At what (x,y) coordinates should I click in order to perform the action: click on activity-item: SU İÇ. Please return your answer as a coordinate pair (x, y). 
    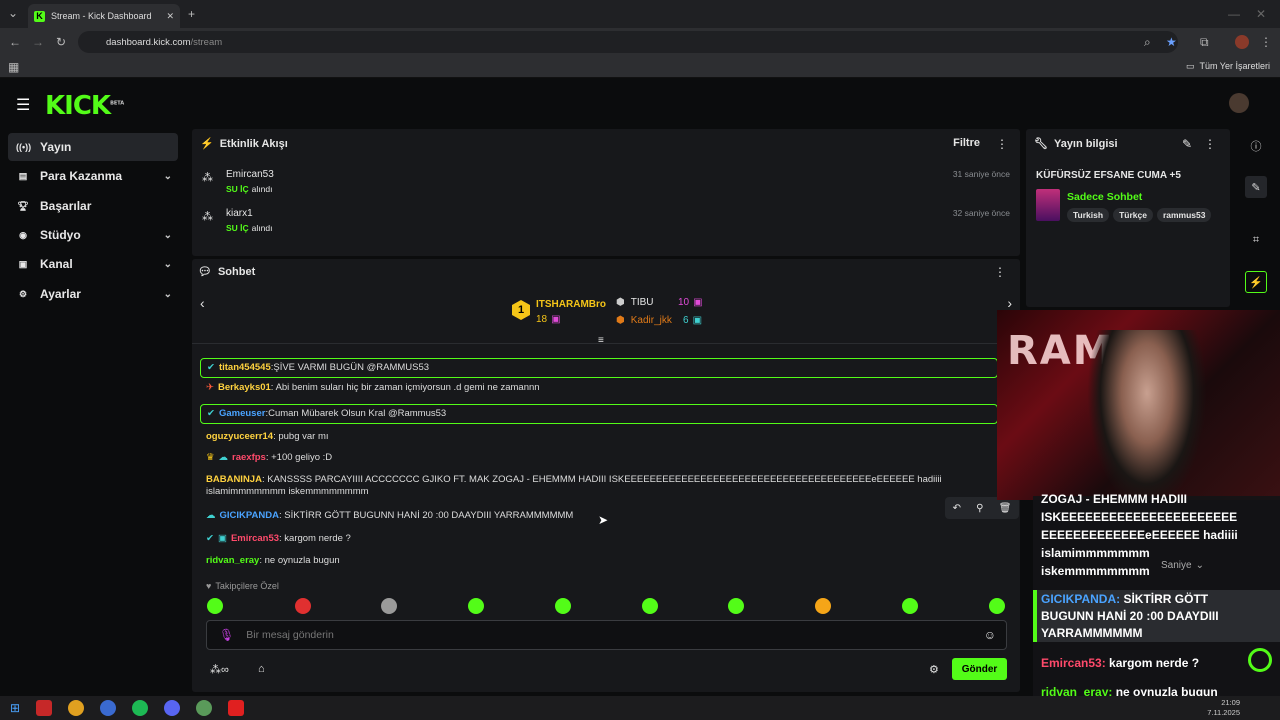
    Looking at the image, I should click on (237, 228).